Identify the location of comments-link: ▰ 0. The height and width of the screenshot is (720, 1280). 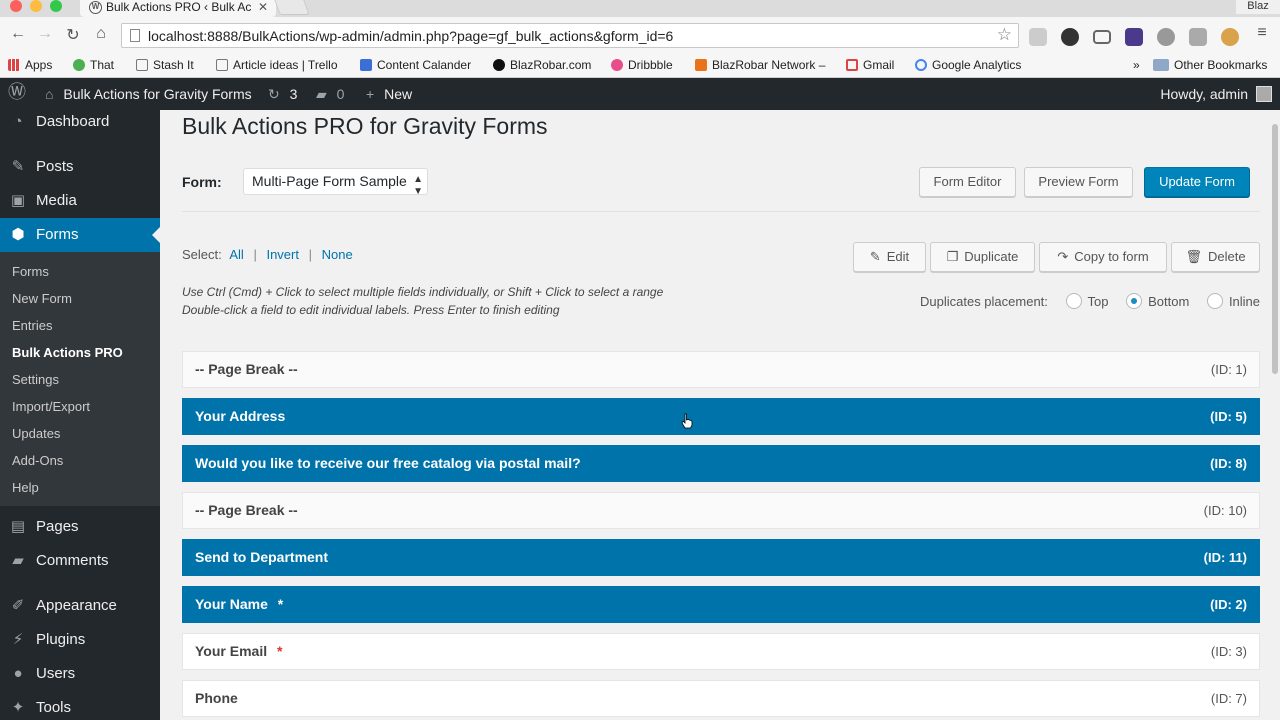
(330, 94).